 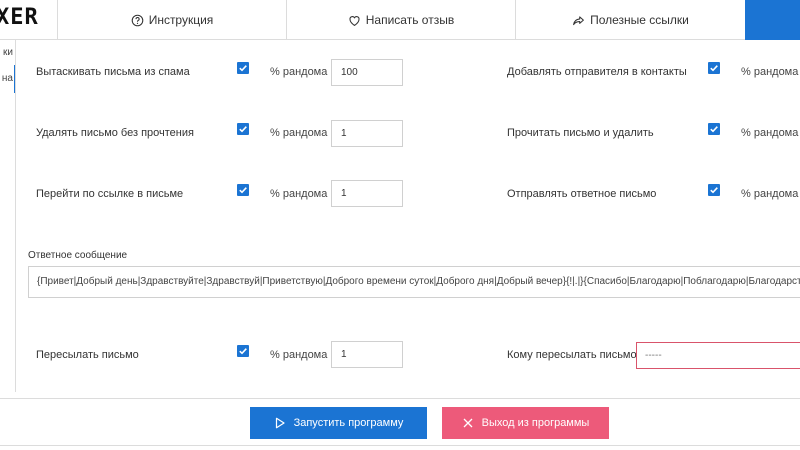 I want to click on share-arrow-icon, so click(x=578, y=20).